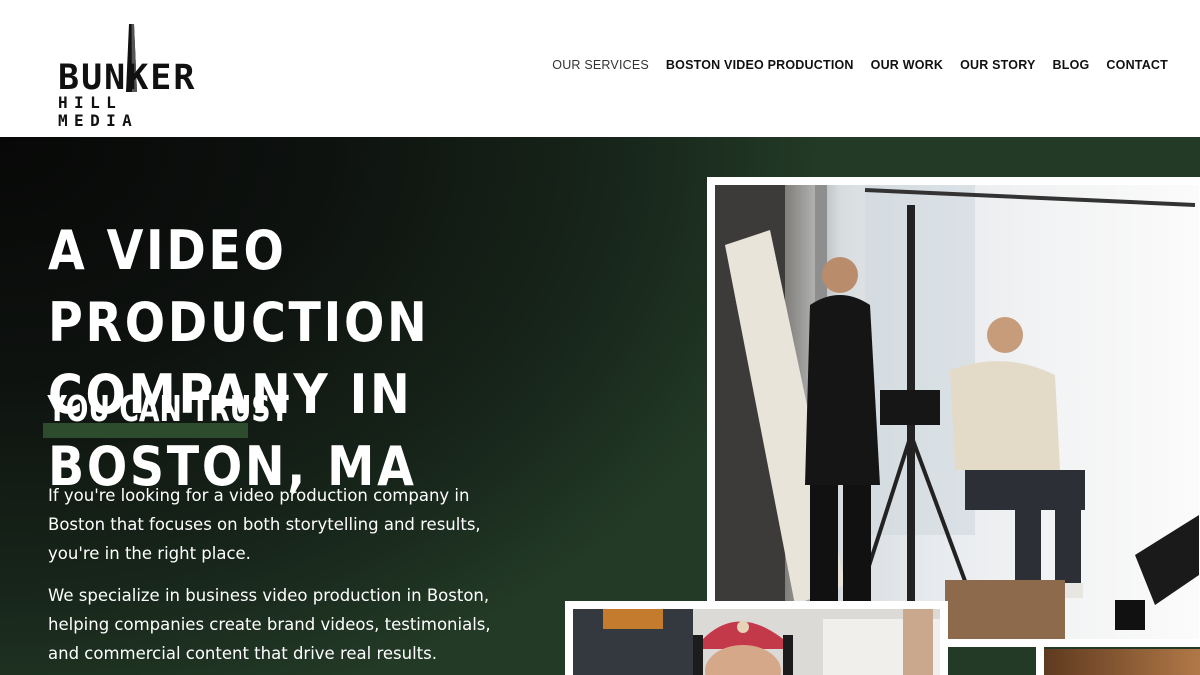  Describe the element at coordinates (127, 78) in the screenshot. I see `brand-name-line1: BUNKER` at that location.